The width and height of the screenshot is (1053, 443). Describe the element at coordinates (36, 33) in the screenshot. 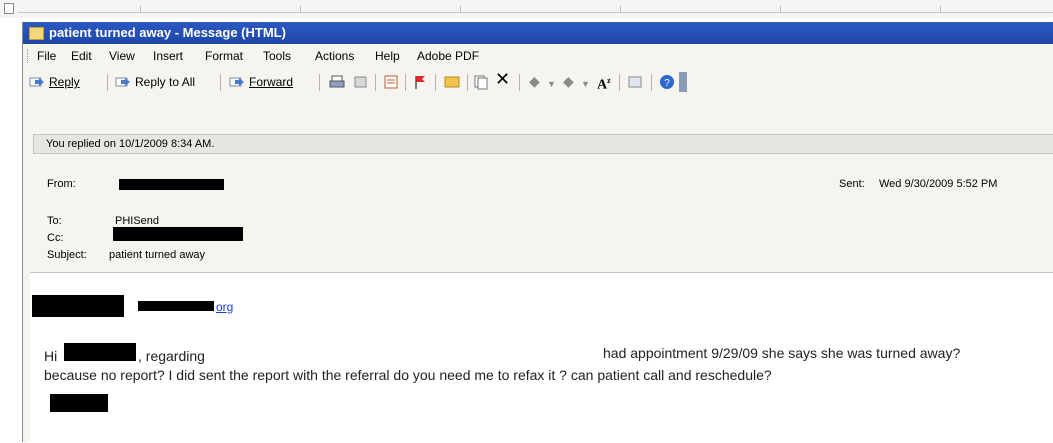

I see `envelope-icon` at that location.